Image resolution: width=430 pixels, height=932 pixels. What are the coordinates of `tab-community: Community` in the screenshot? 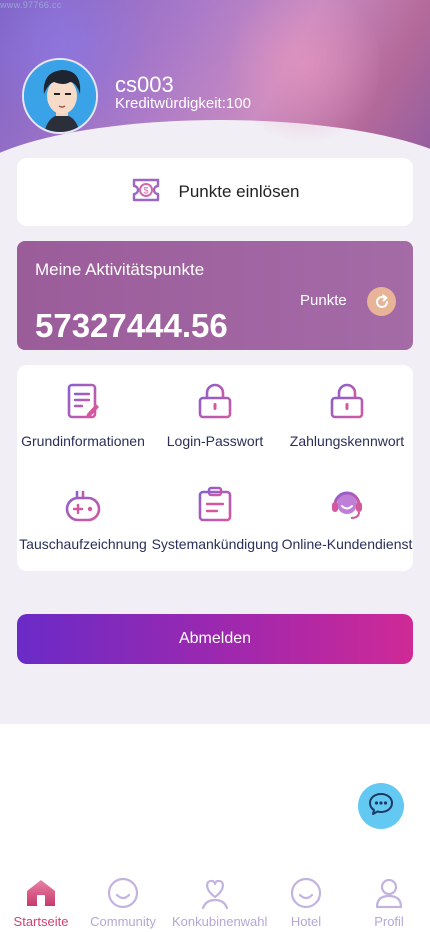 It's located at (123, 902).